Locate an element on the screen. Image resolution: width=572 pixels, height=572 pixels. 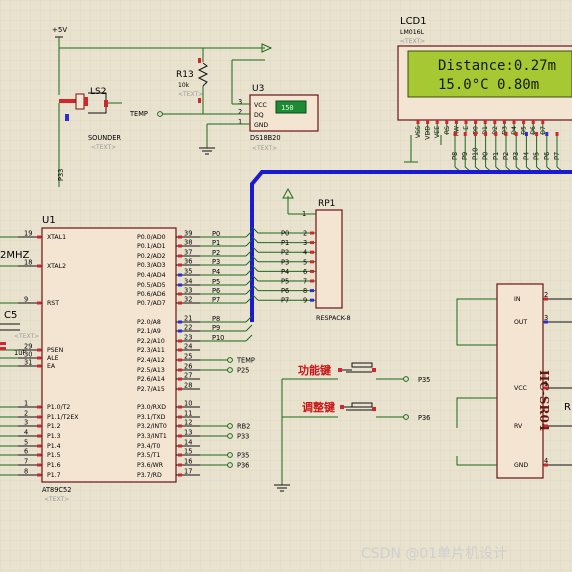
mcu-left-label-30: ALE is located at coordinates (53, 358).